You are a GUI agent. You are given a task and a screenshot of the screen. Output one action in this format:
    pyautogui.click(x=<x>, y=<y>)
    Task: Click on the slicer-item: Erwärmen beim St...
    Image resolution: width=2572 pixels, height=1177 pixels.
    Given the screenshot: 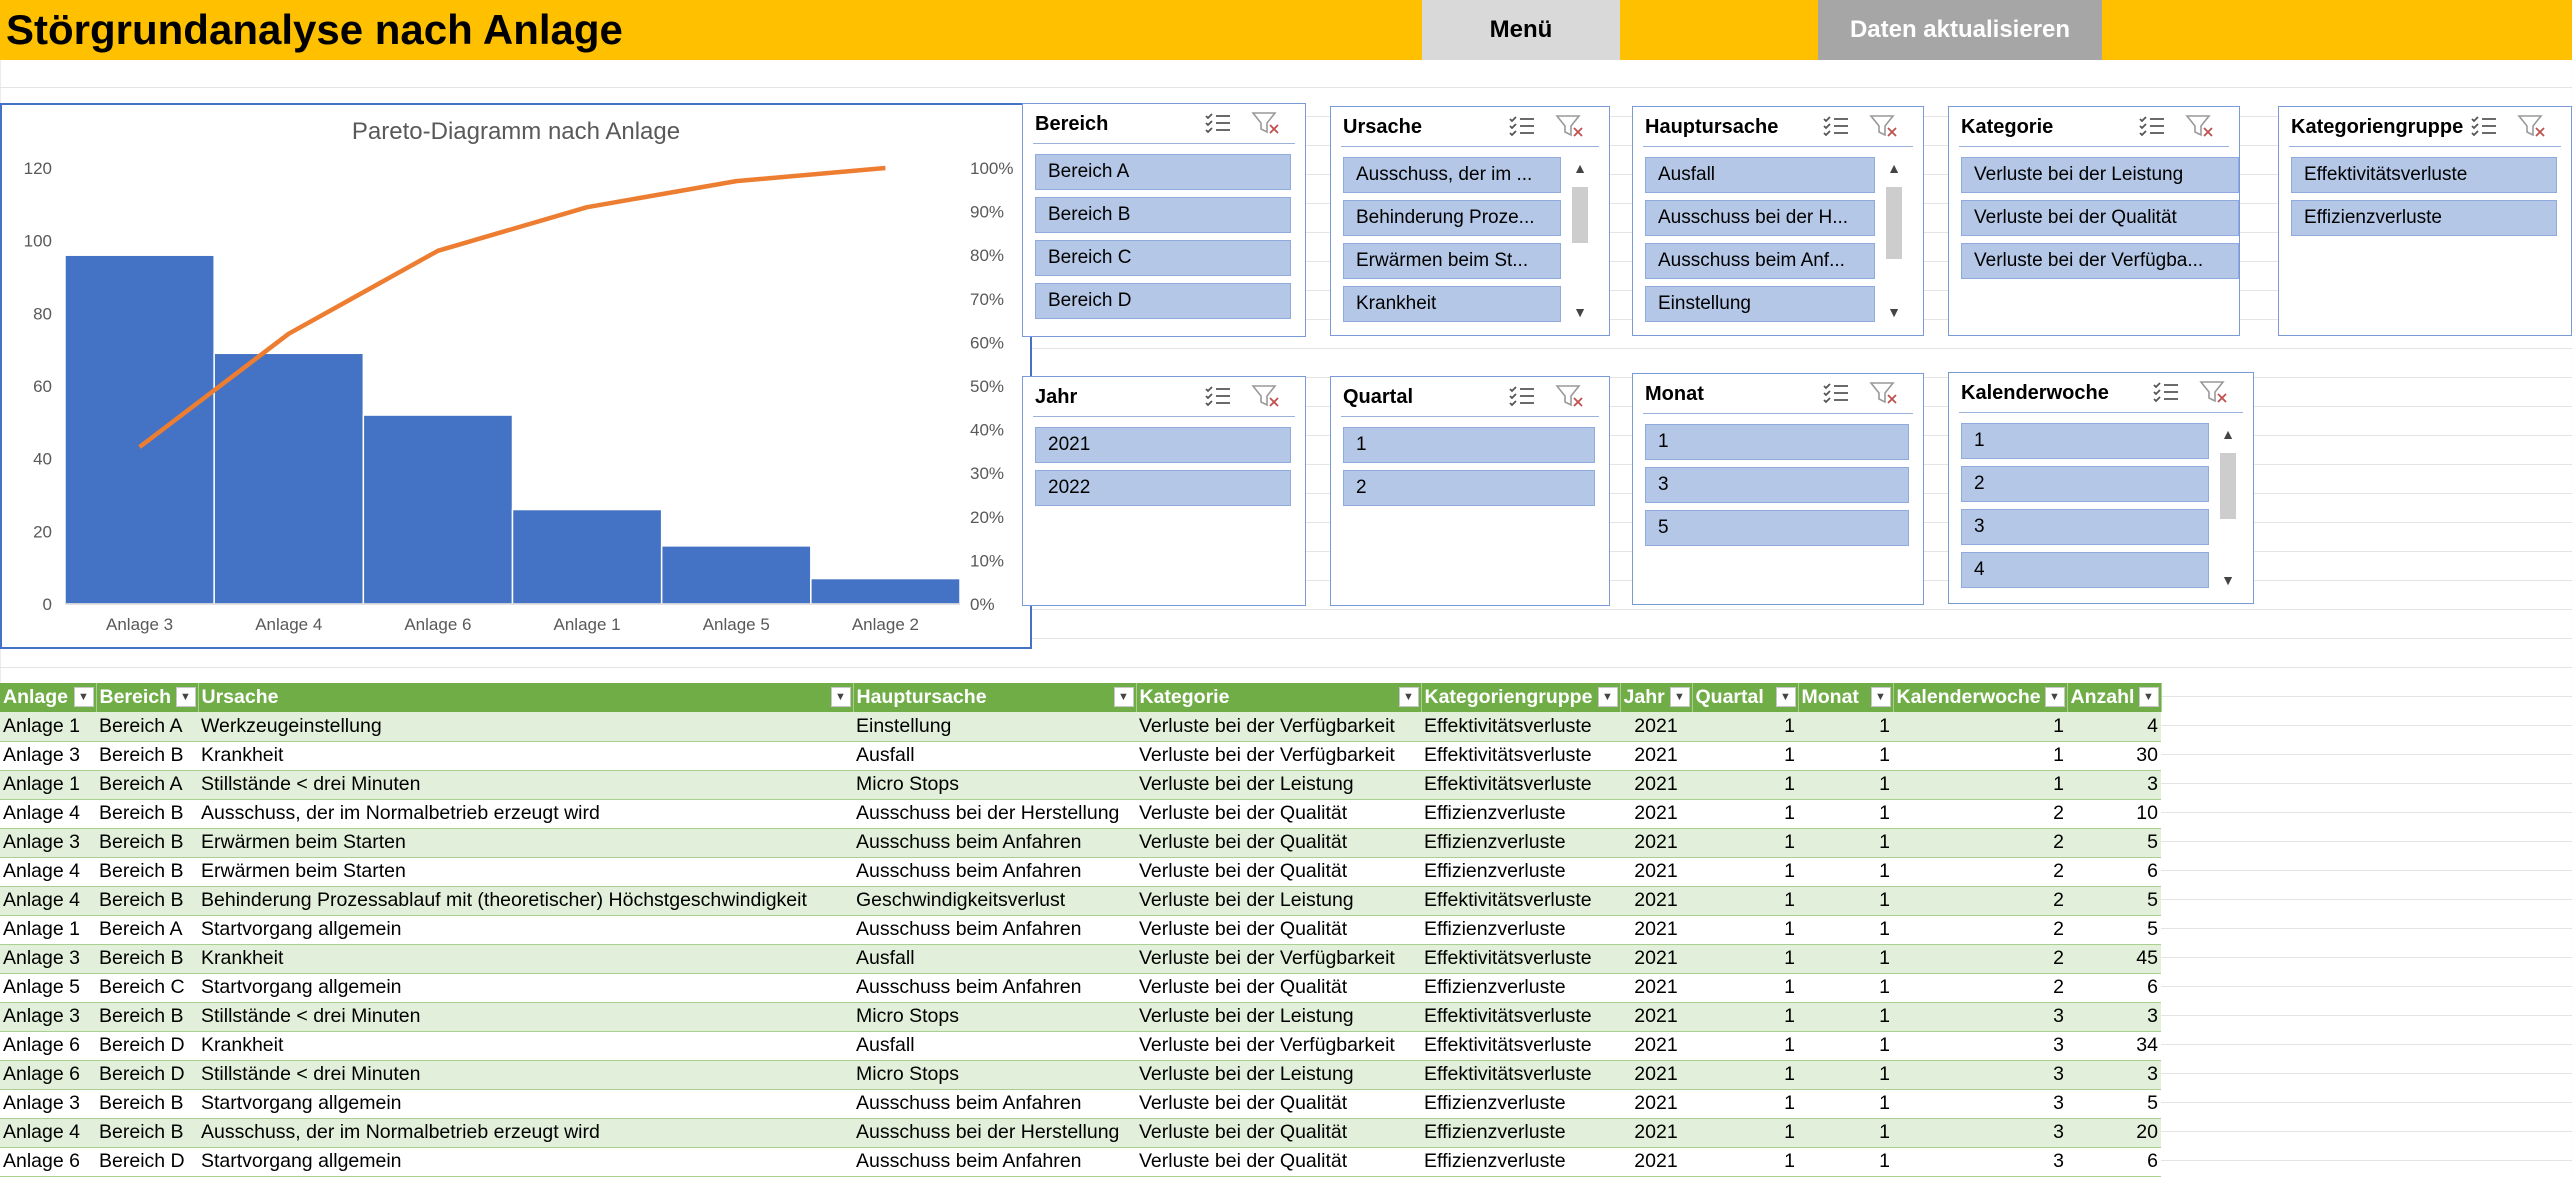 What is the action you would take?
    pyautogui.click(x=1452, y=261)
    